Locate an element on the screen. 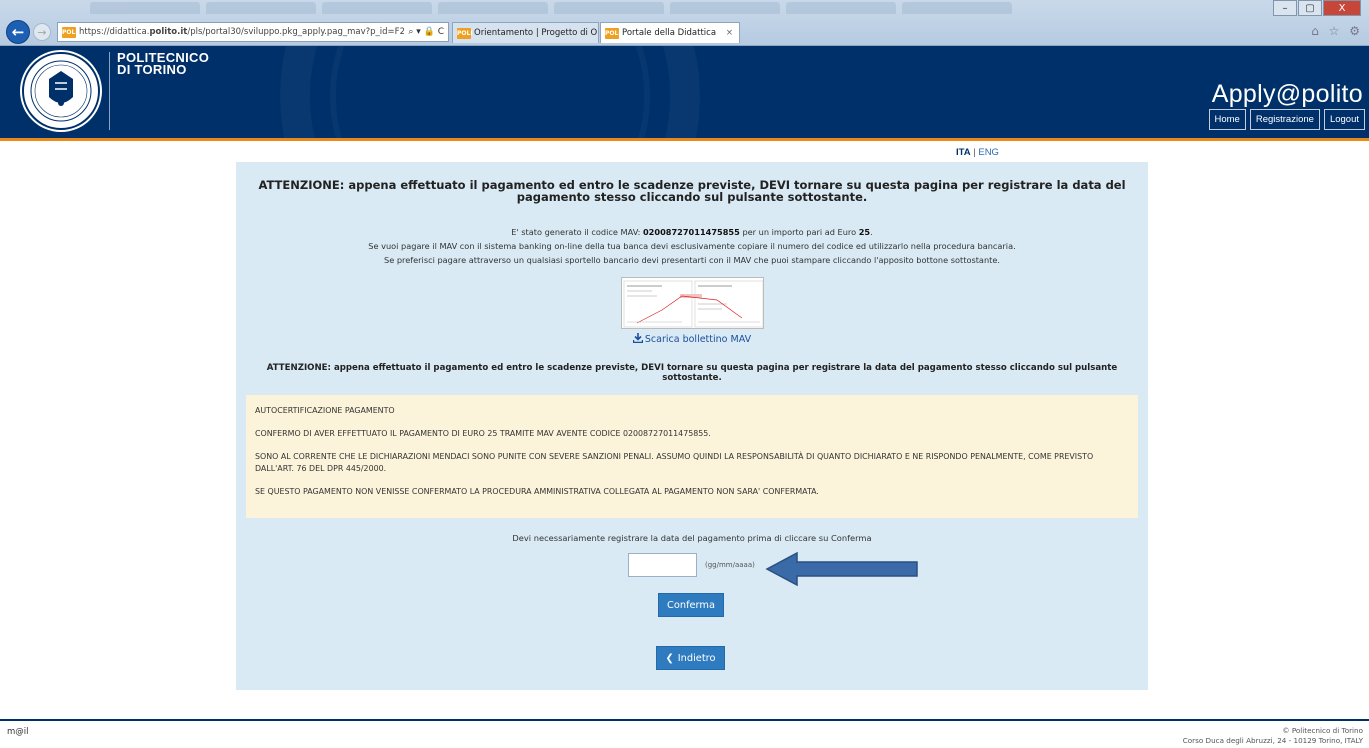  url-prefix: https://didattica. is located at coordinates (114, 32).